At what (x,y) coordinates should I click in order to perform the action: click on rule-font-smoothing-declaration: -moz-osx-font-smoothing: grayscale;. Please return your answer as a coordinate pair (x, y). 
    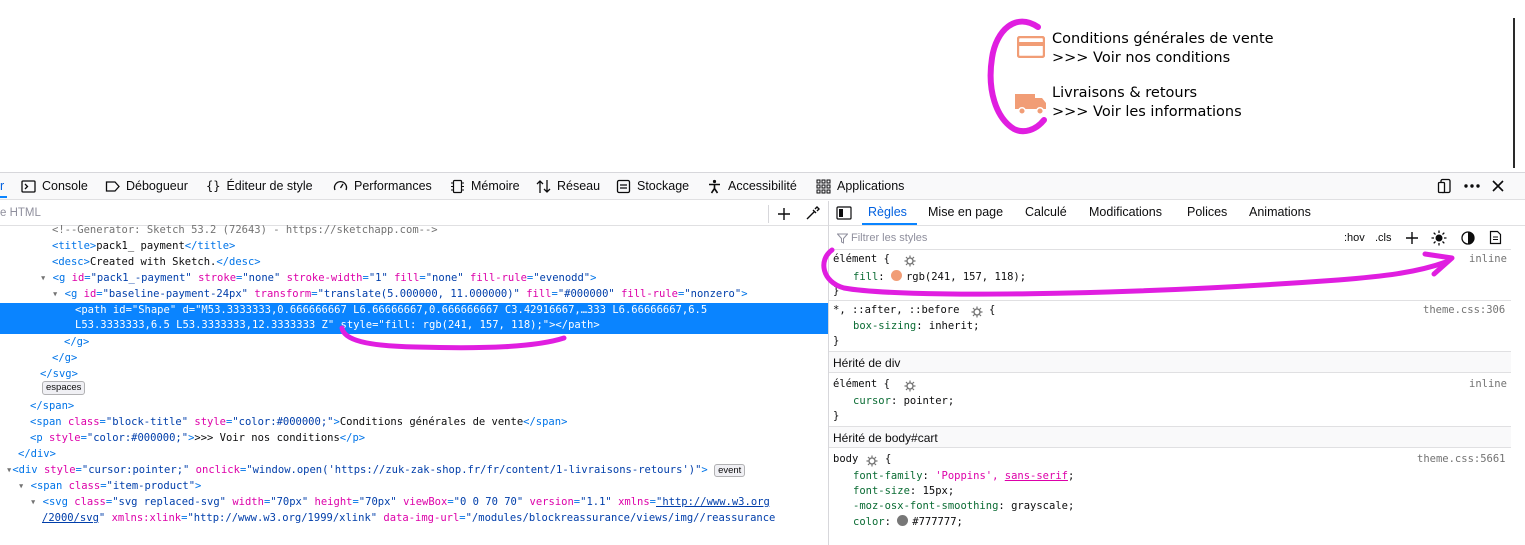
    Looking at the image, I should click on (963, 506).